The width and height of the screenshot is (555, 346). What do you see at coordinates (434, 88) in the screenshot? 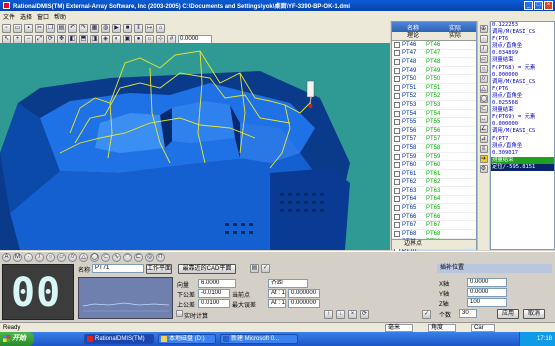
I see `point-row: PT51 PT51` at bounding box center [434, 88].